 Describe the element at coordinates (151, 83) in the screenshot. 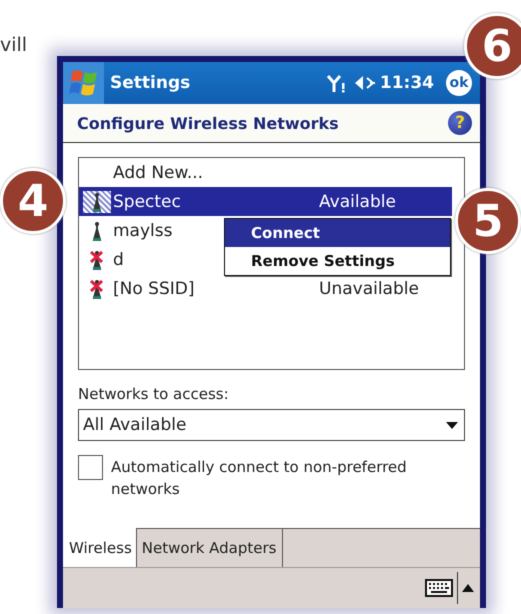

I see `window-title: Settings` at that location.